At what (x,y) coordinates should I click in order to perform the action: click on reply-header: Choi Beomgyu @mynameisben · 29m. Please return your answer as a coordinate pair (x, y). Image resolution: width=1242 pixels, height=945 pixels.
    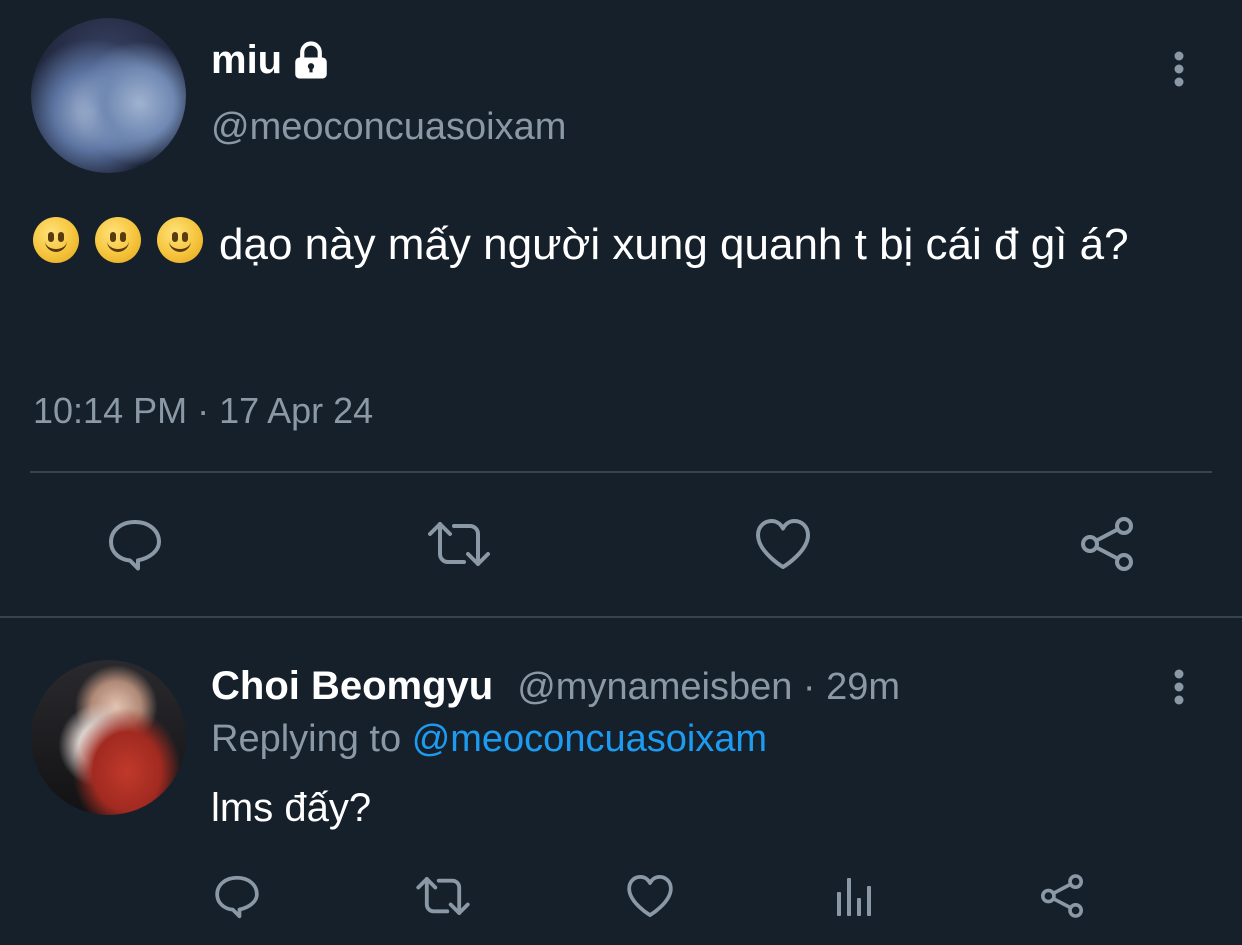
    Looking at the image, I should click on (555, 686).